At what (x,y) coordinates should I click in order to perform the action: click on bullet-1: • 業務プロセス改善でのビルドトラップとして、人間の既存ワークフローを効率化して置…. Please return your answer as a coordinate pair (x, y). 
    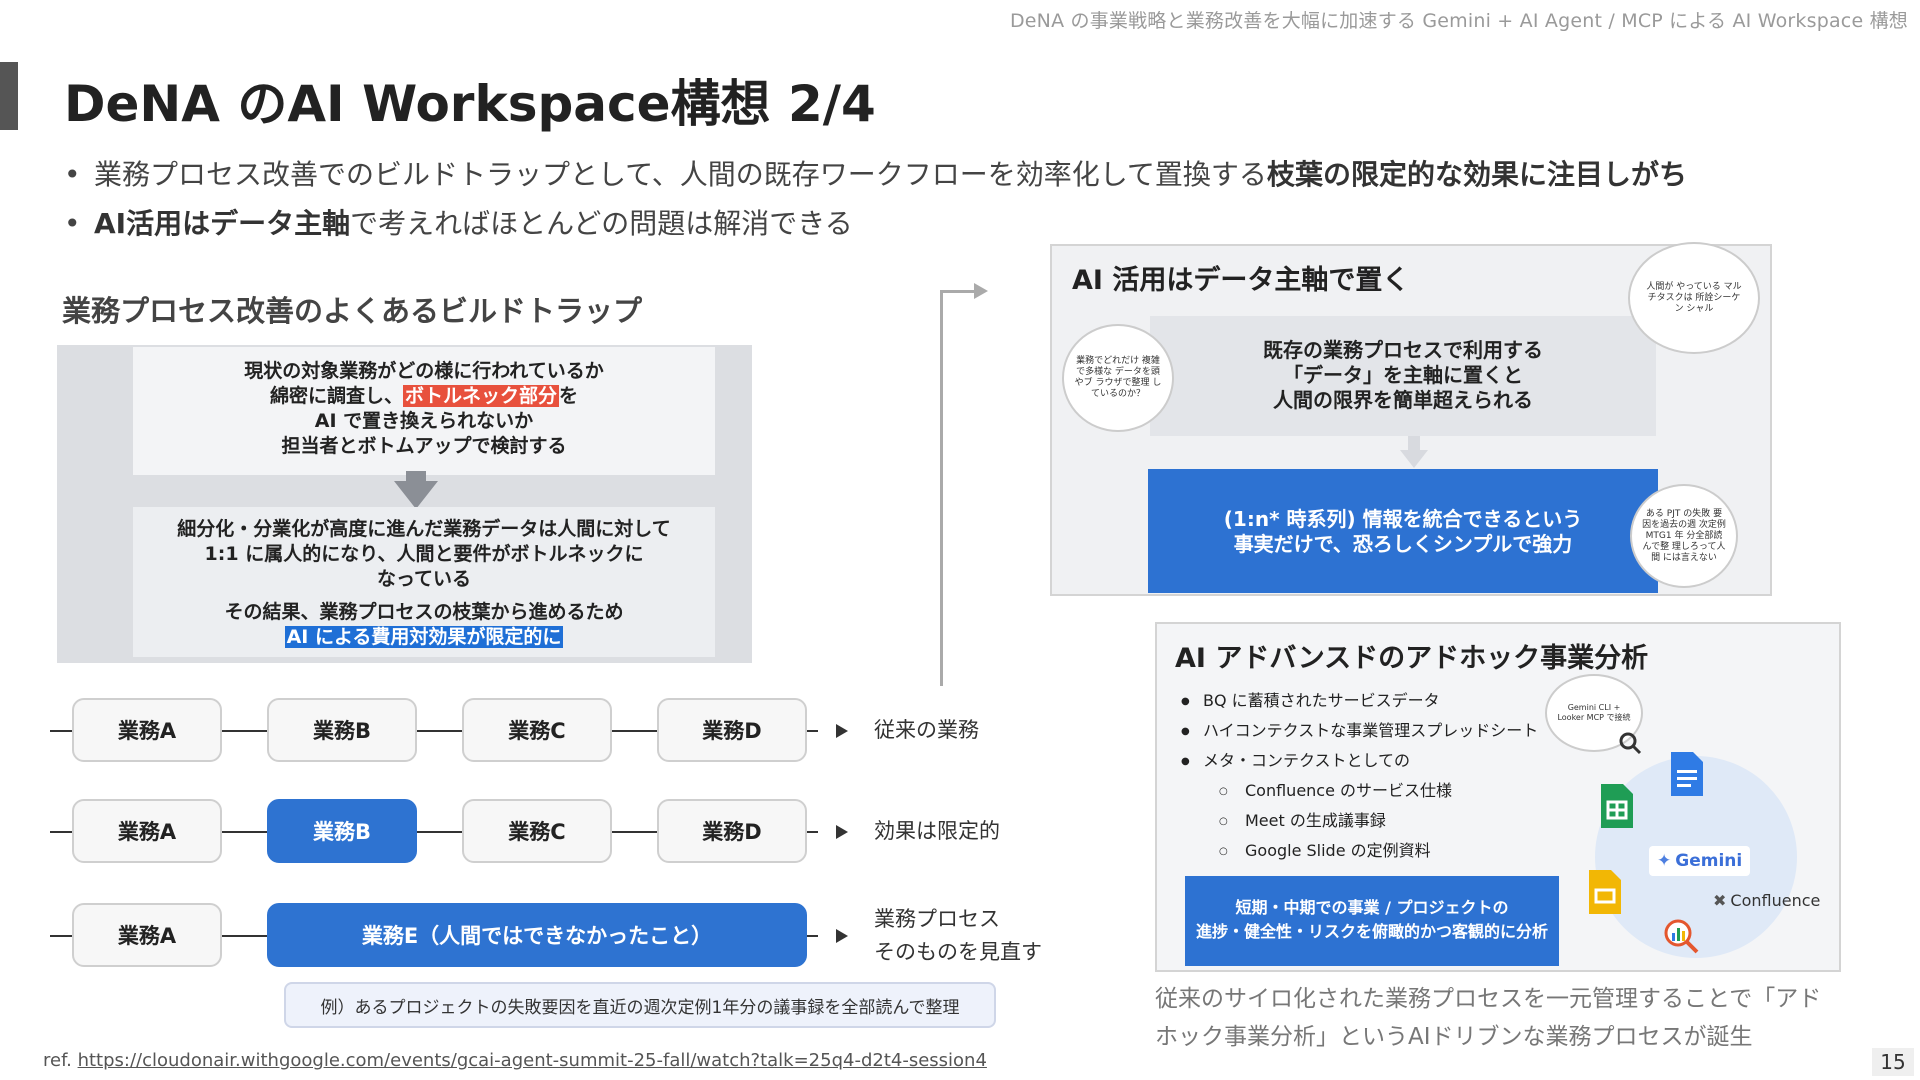
    Looking at the image, I should click on (875, 174).